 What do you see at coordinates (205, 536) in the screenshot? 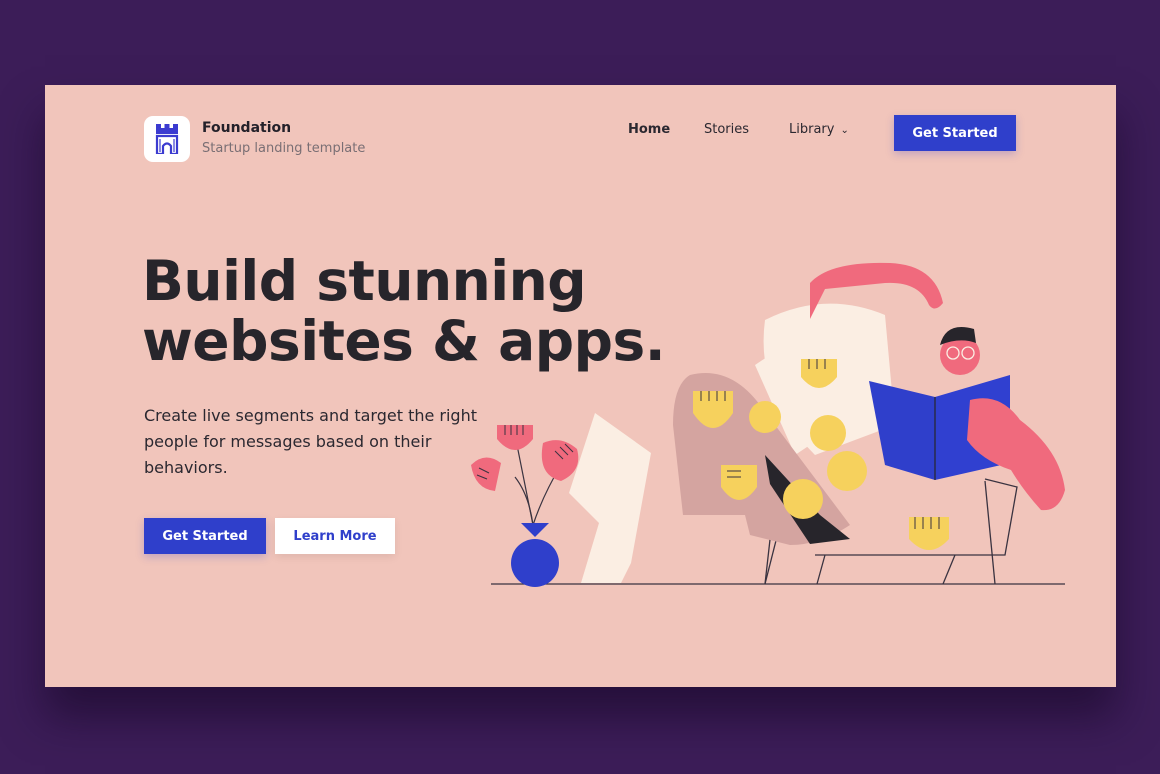
I see `hero-get-started-button: Get Started` at bounding box center [205, 536].